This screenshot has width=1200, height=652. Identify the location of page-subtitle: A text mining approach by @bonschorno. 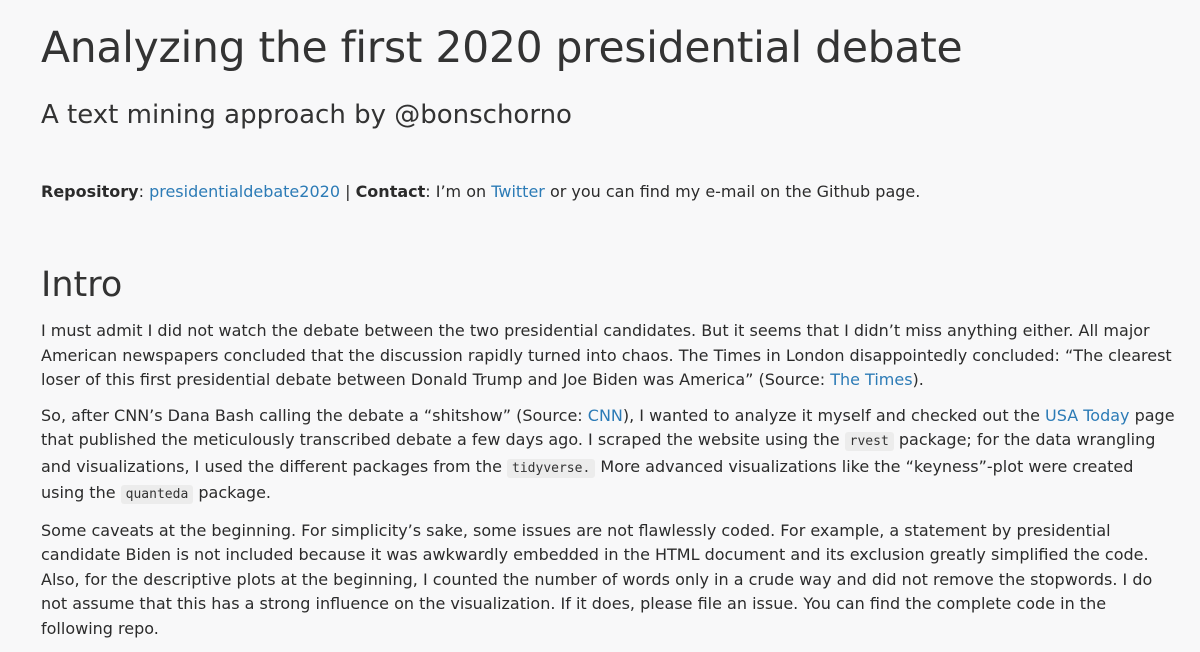
(306, 115).